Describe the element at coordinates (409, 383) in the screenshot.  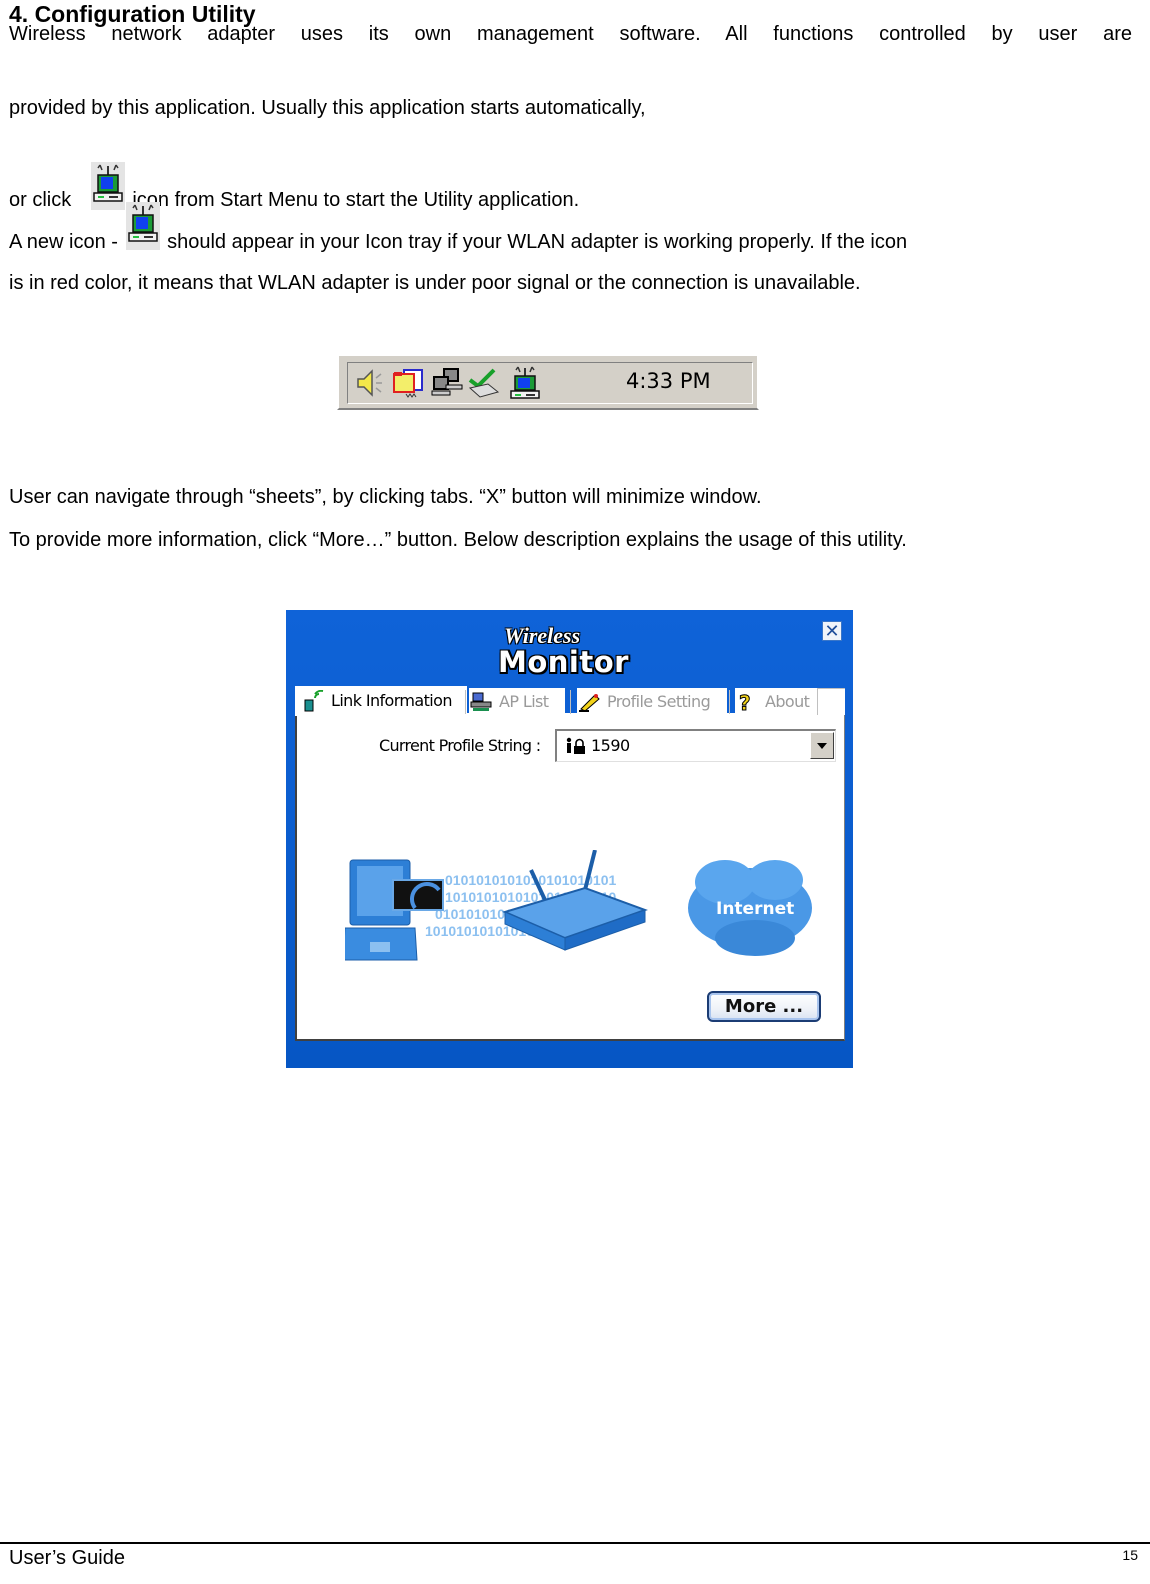
I see `display-icon` at that location.